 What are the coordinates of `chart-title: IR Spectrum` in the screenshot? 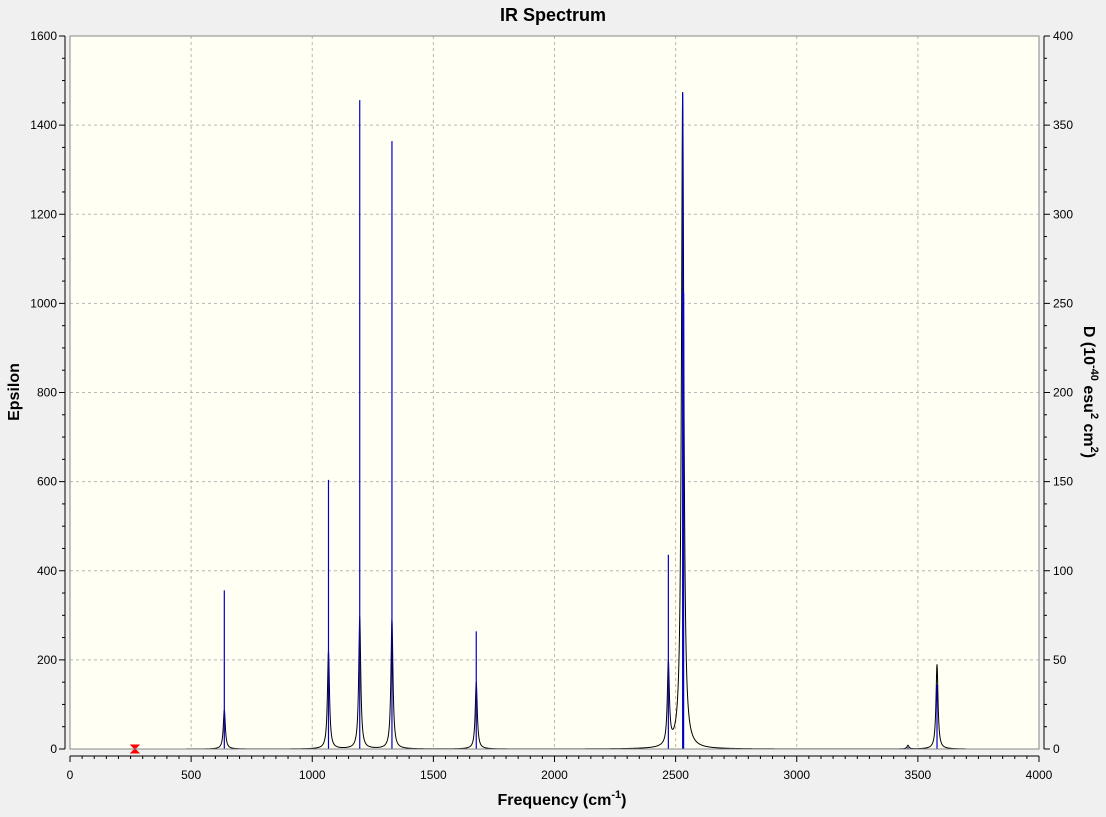 It's located at (553, 15).